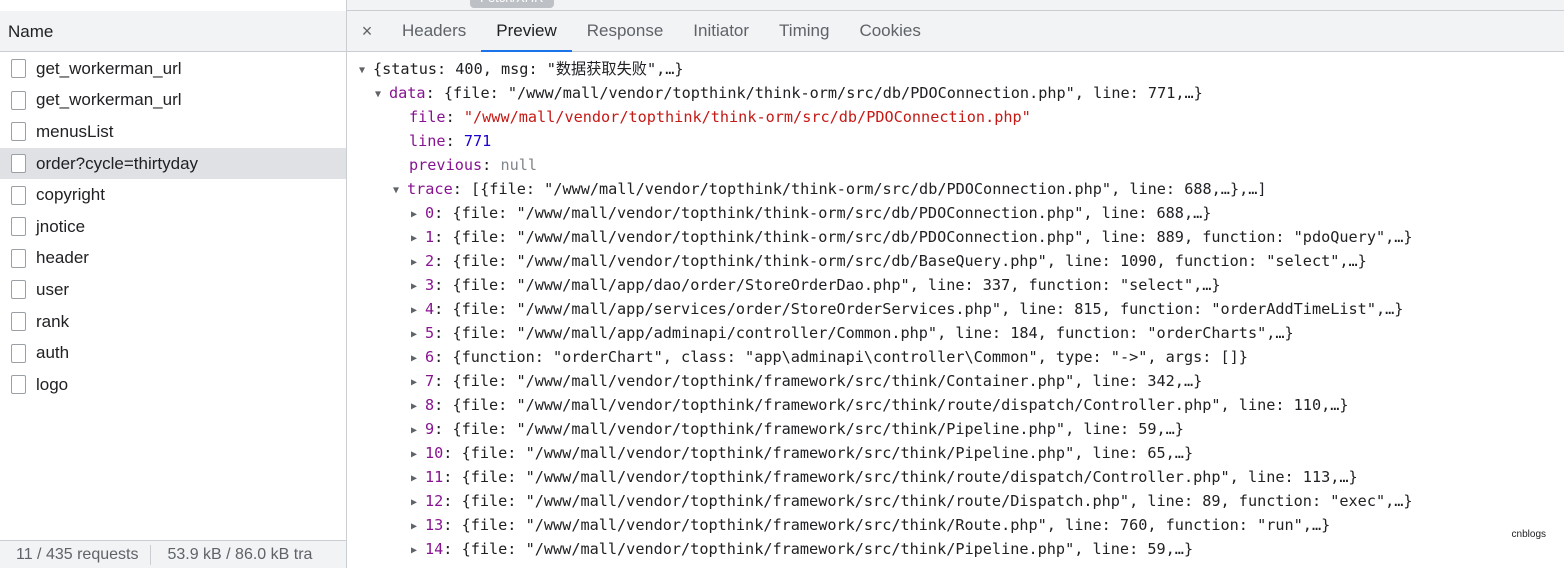  What do you see at coordinates (173, 322) in the screenshot?
I see `request-row: rank` at bounding box center [173, 322].